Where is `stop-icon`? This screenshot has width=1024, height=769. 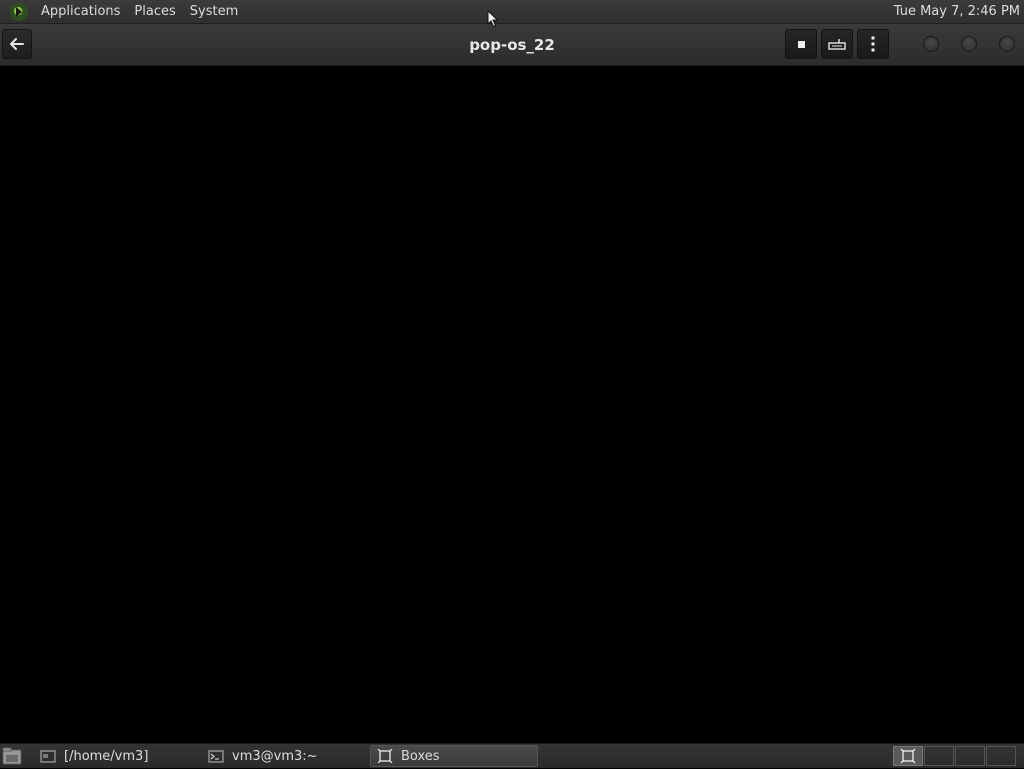
stop-icon is located at coordinates (801, 44).